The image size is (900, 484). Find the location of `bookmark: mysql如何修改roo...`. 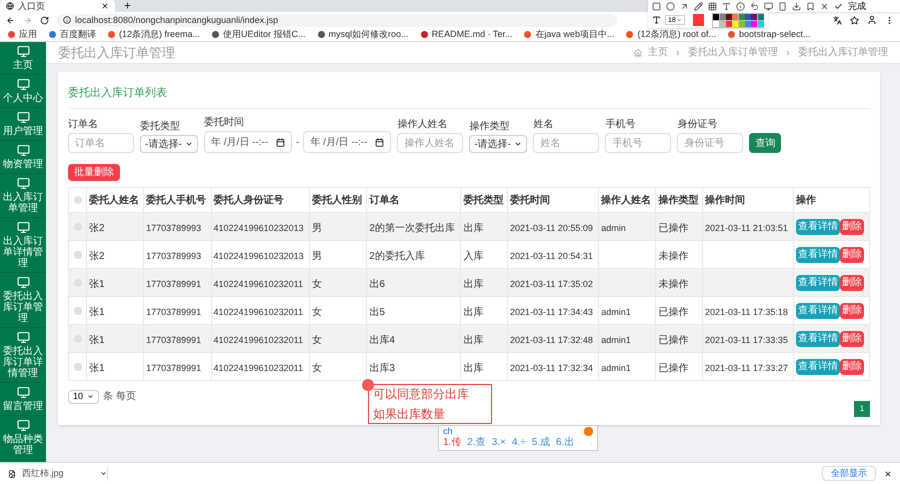

bookmark: mysql如何修改roo... is located at coordinates (363, 34).